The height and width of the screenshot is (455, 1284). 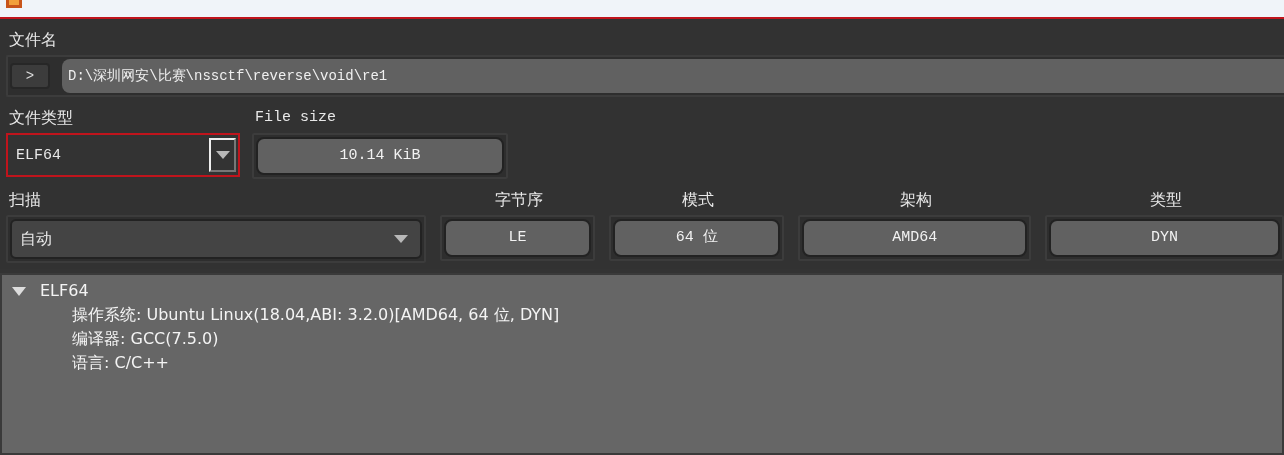 I want to click on field-label: File size, so click(x=295, y=118).